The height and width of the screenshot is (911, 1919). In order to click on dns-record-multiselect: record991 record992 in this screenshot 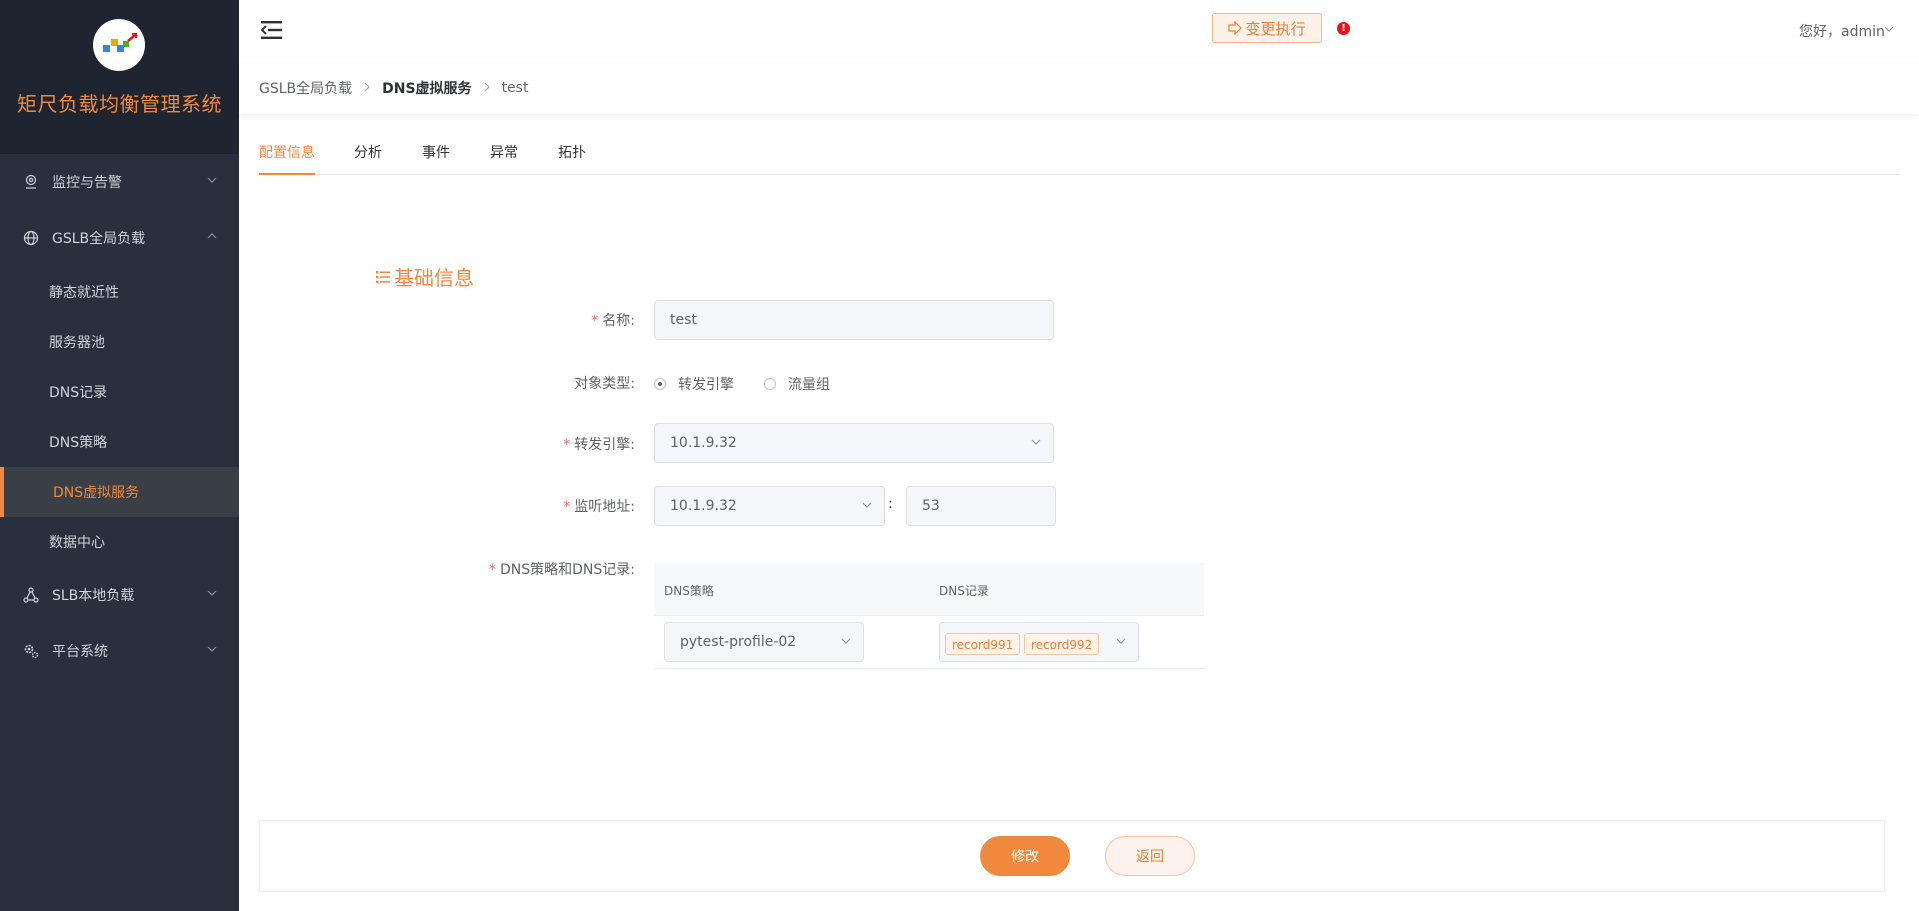, I will do `click(1039, 642)`.